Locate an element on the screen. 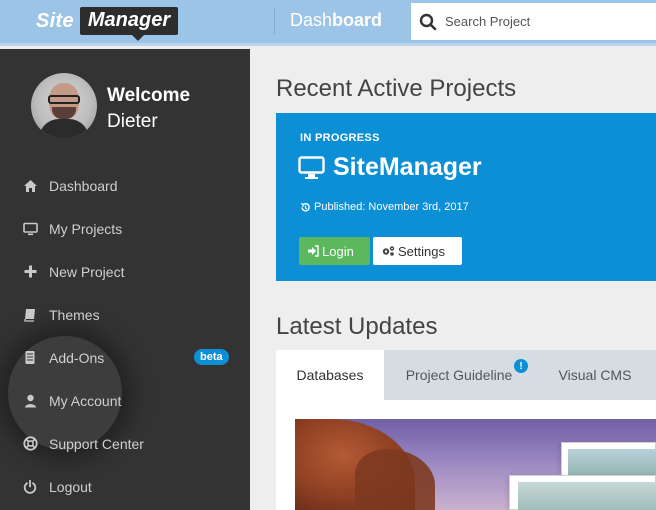  update-preview-image is located at coordinates (475, 464).